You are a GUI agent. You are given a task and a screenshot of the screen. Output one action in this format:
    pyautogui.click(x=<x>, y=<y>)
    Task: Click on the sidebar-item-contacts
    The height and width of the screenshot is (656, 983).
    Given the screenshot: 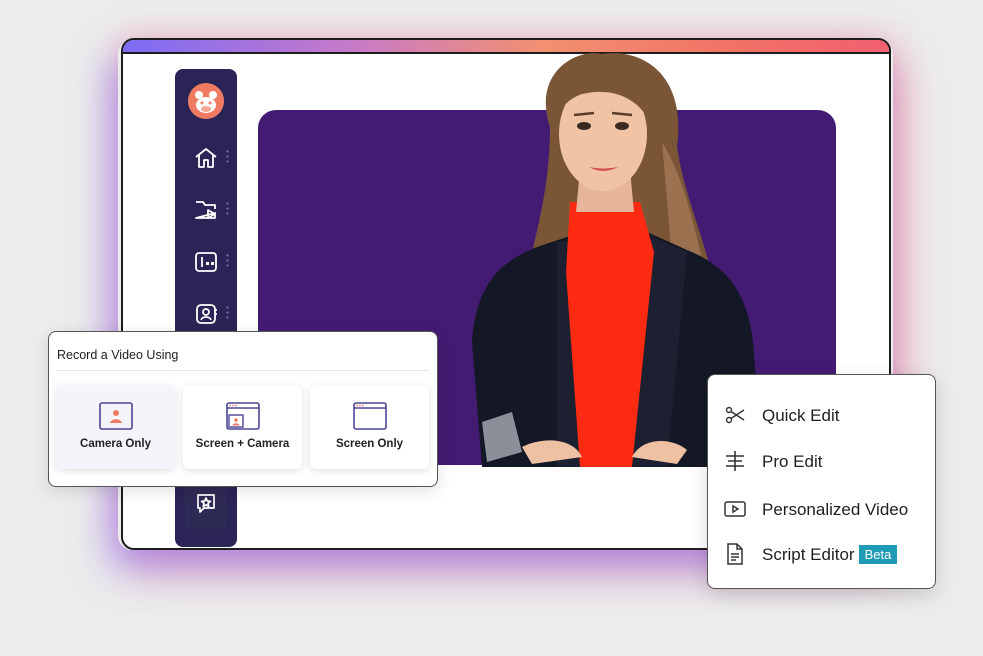 What is the action you would take?
    pyautogui.click(x=206, y=313)
    